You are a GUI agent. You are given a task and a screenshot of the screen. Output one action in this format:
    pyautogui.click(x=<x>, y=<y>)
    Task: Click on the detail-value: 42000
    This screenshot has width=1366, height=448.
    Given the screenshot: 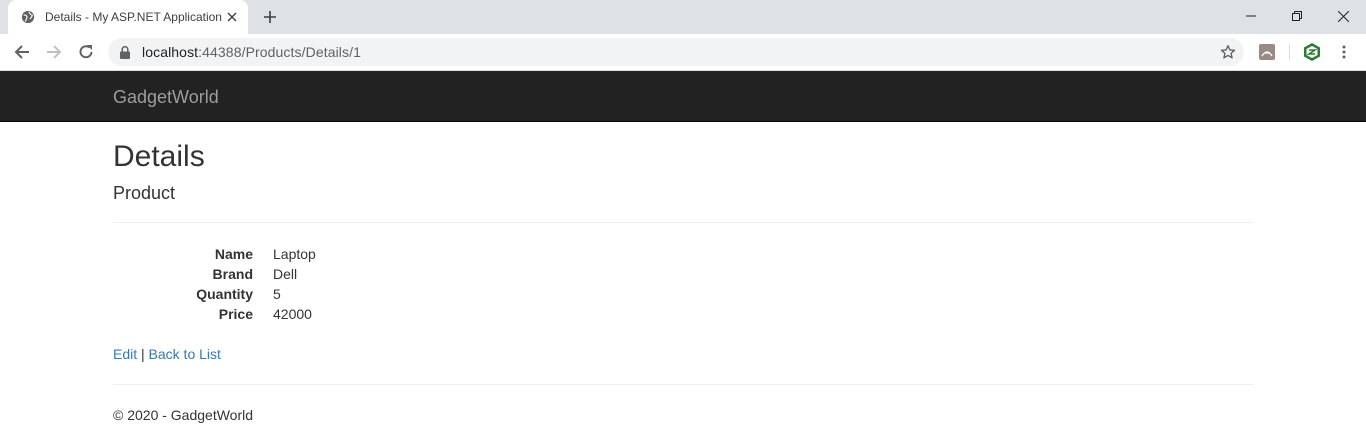 What is the action you would take?
    pyautogui.click(x=292, y=314)
    